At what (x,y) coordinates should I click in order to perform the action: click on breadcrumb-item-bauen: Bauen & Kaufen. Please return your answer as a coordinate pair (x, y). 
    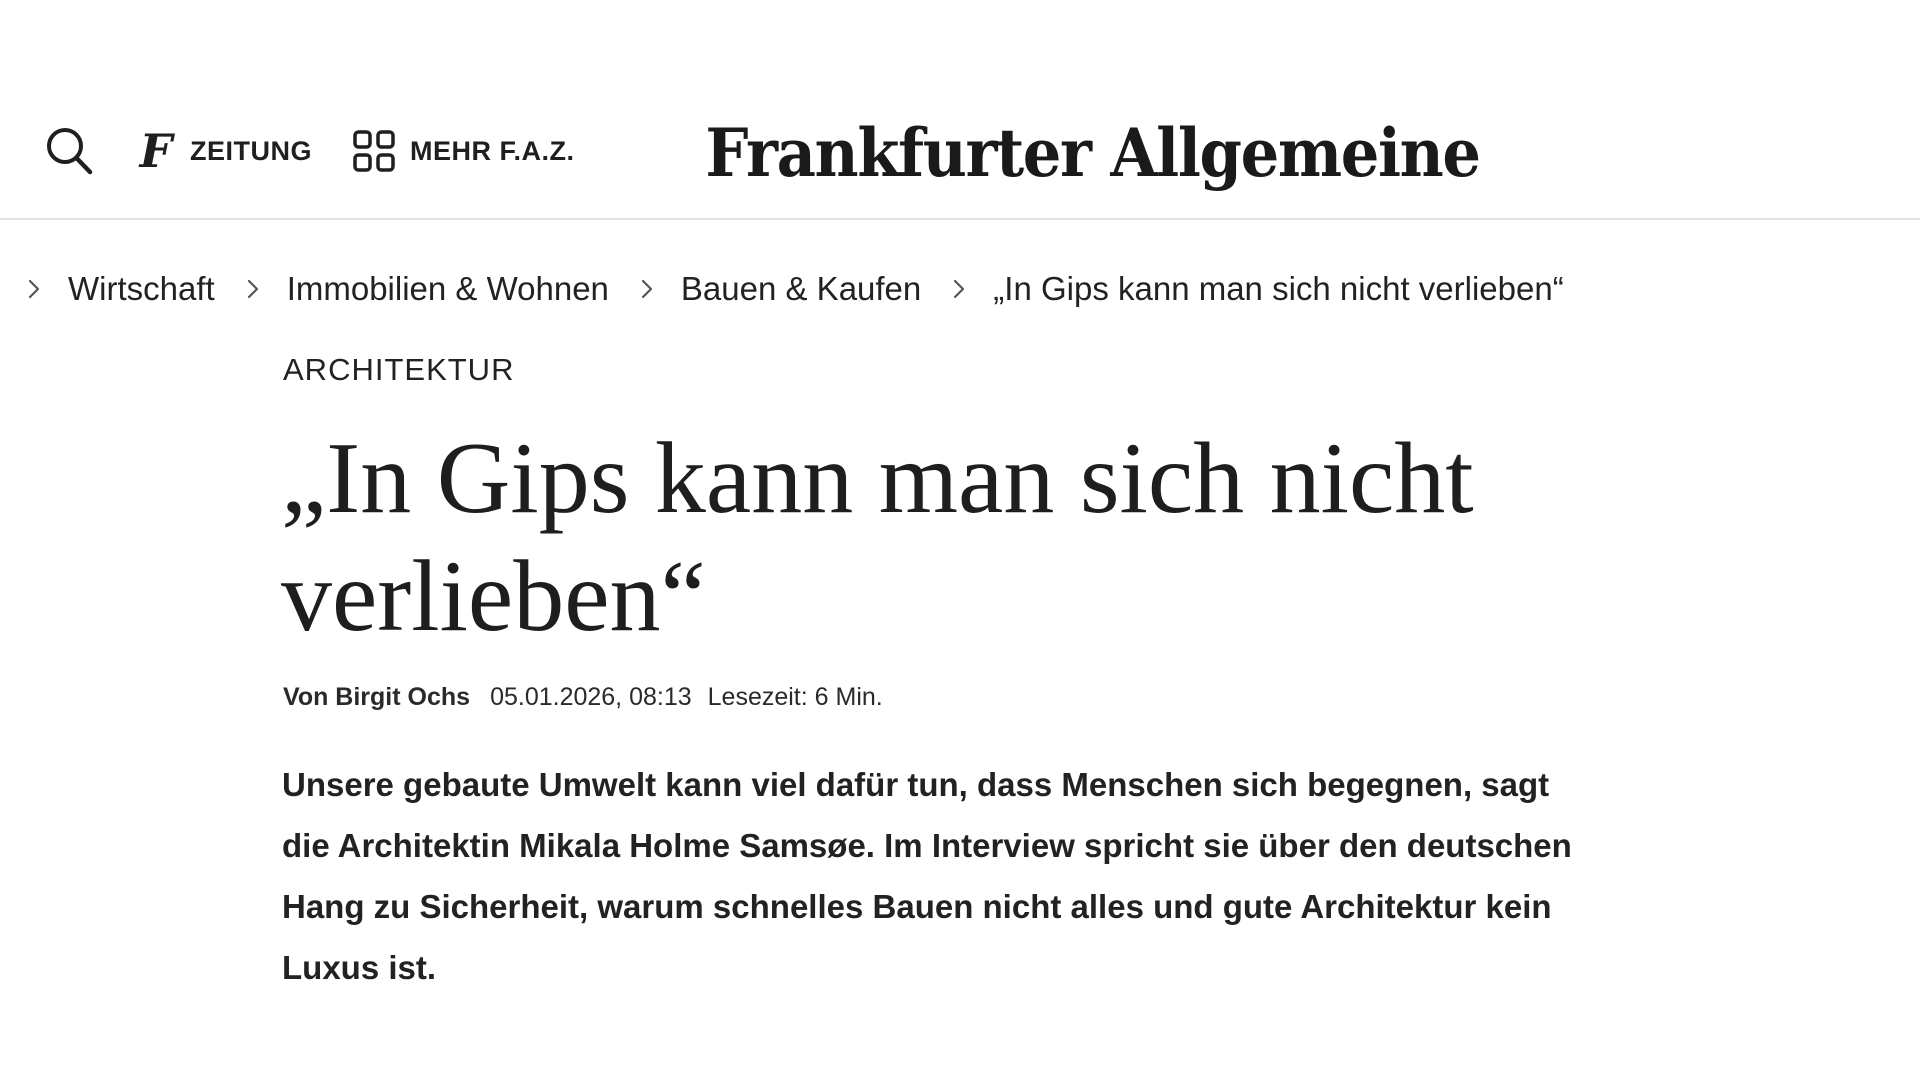
    Looking at the image, I should click on (795, 289).